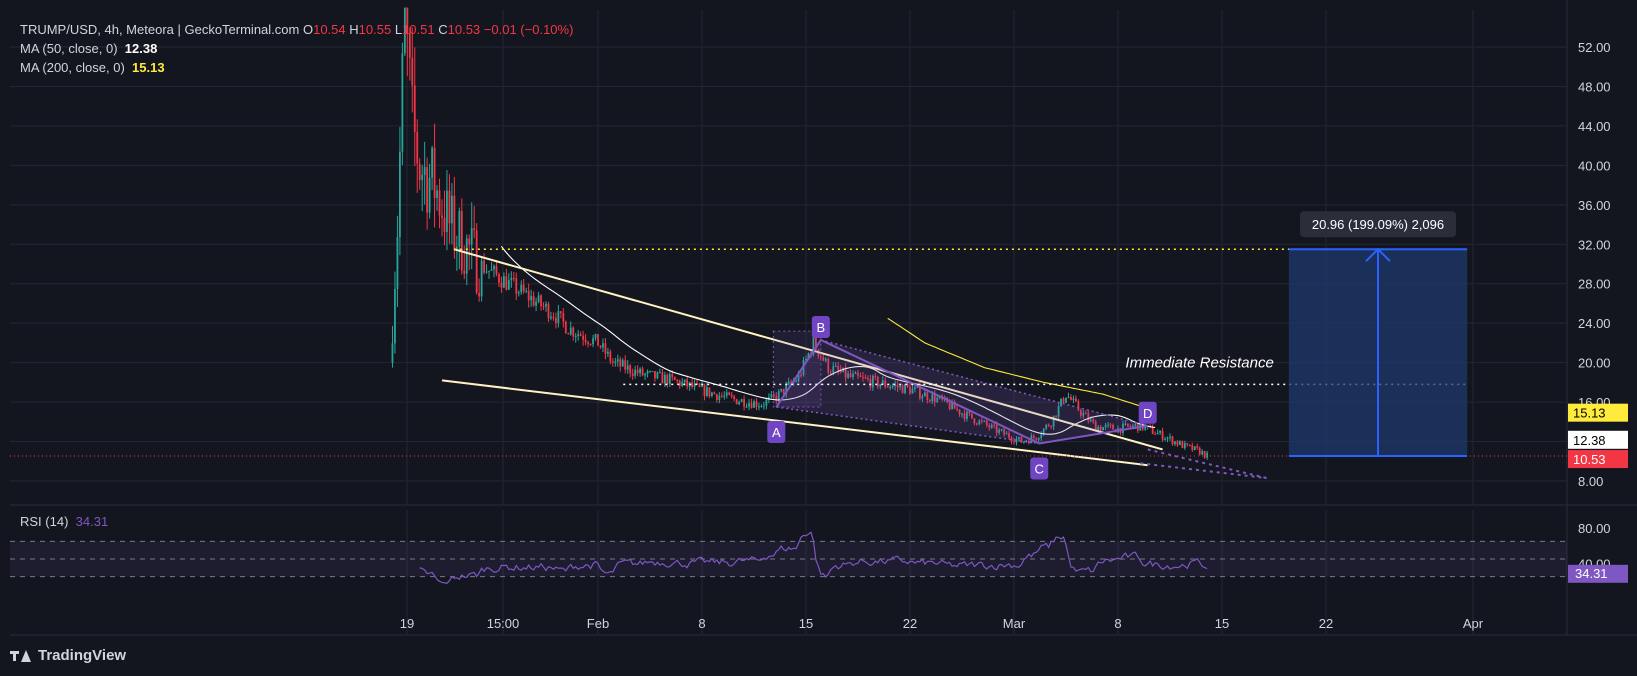  I want to click on x-tick-label: Mar, so click(1014, 623).